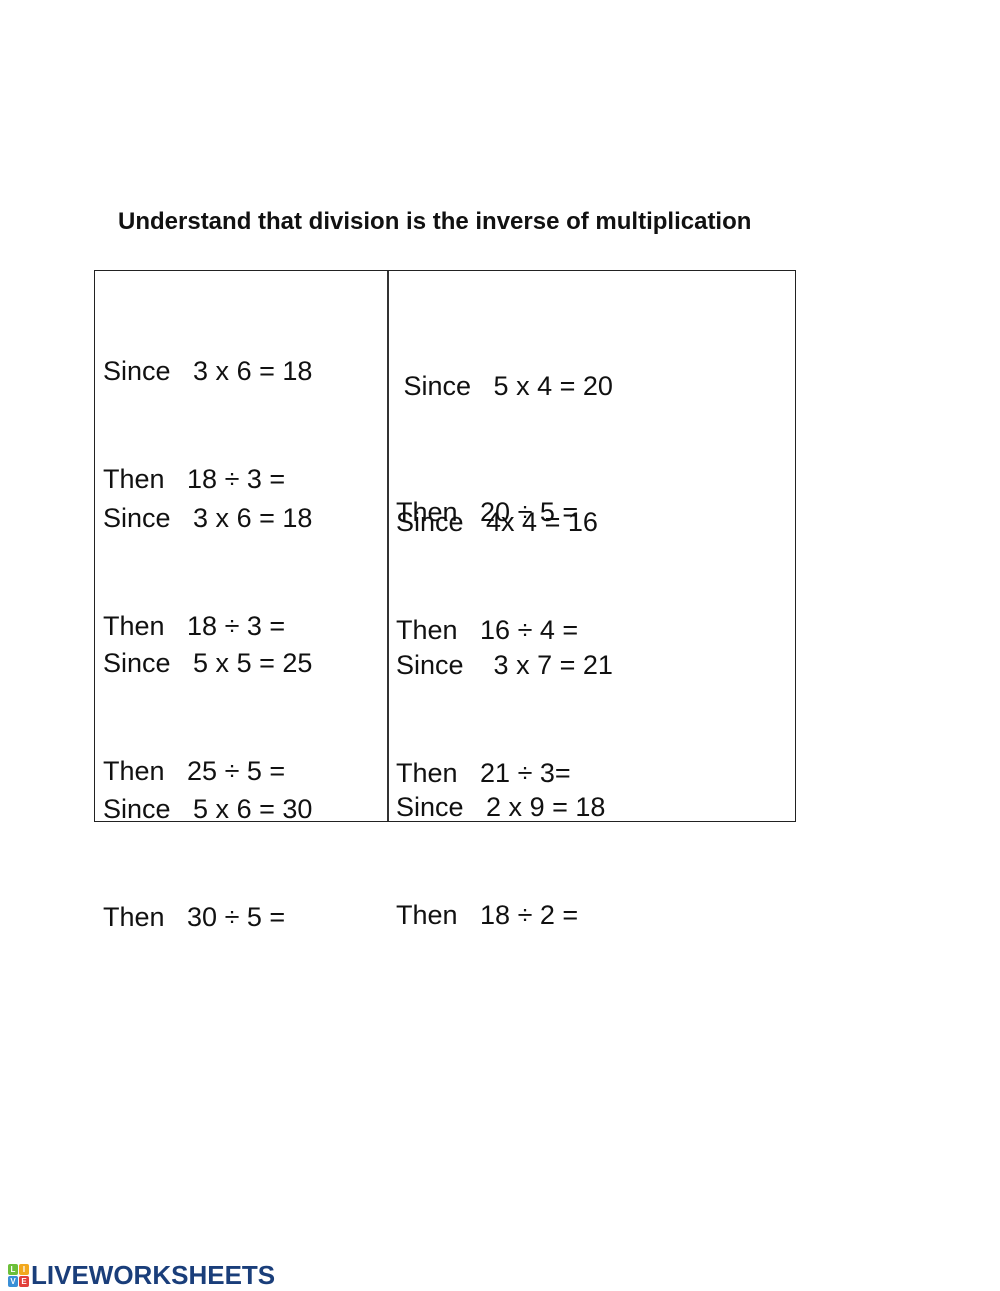 The height and width of the screenshot is (1291, 1000). I want to click on logo-text: LIVEWORKSHEETS, so click(153, 1275).